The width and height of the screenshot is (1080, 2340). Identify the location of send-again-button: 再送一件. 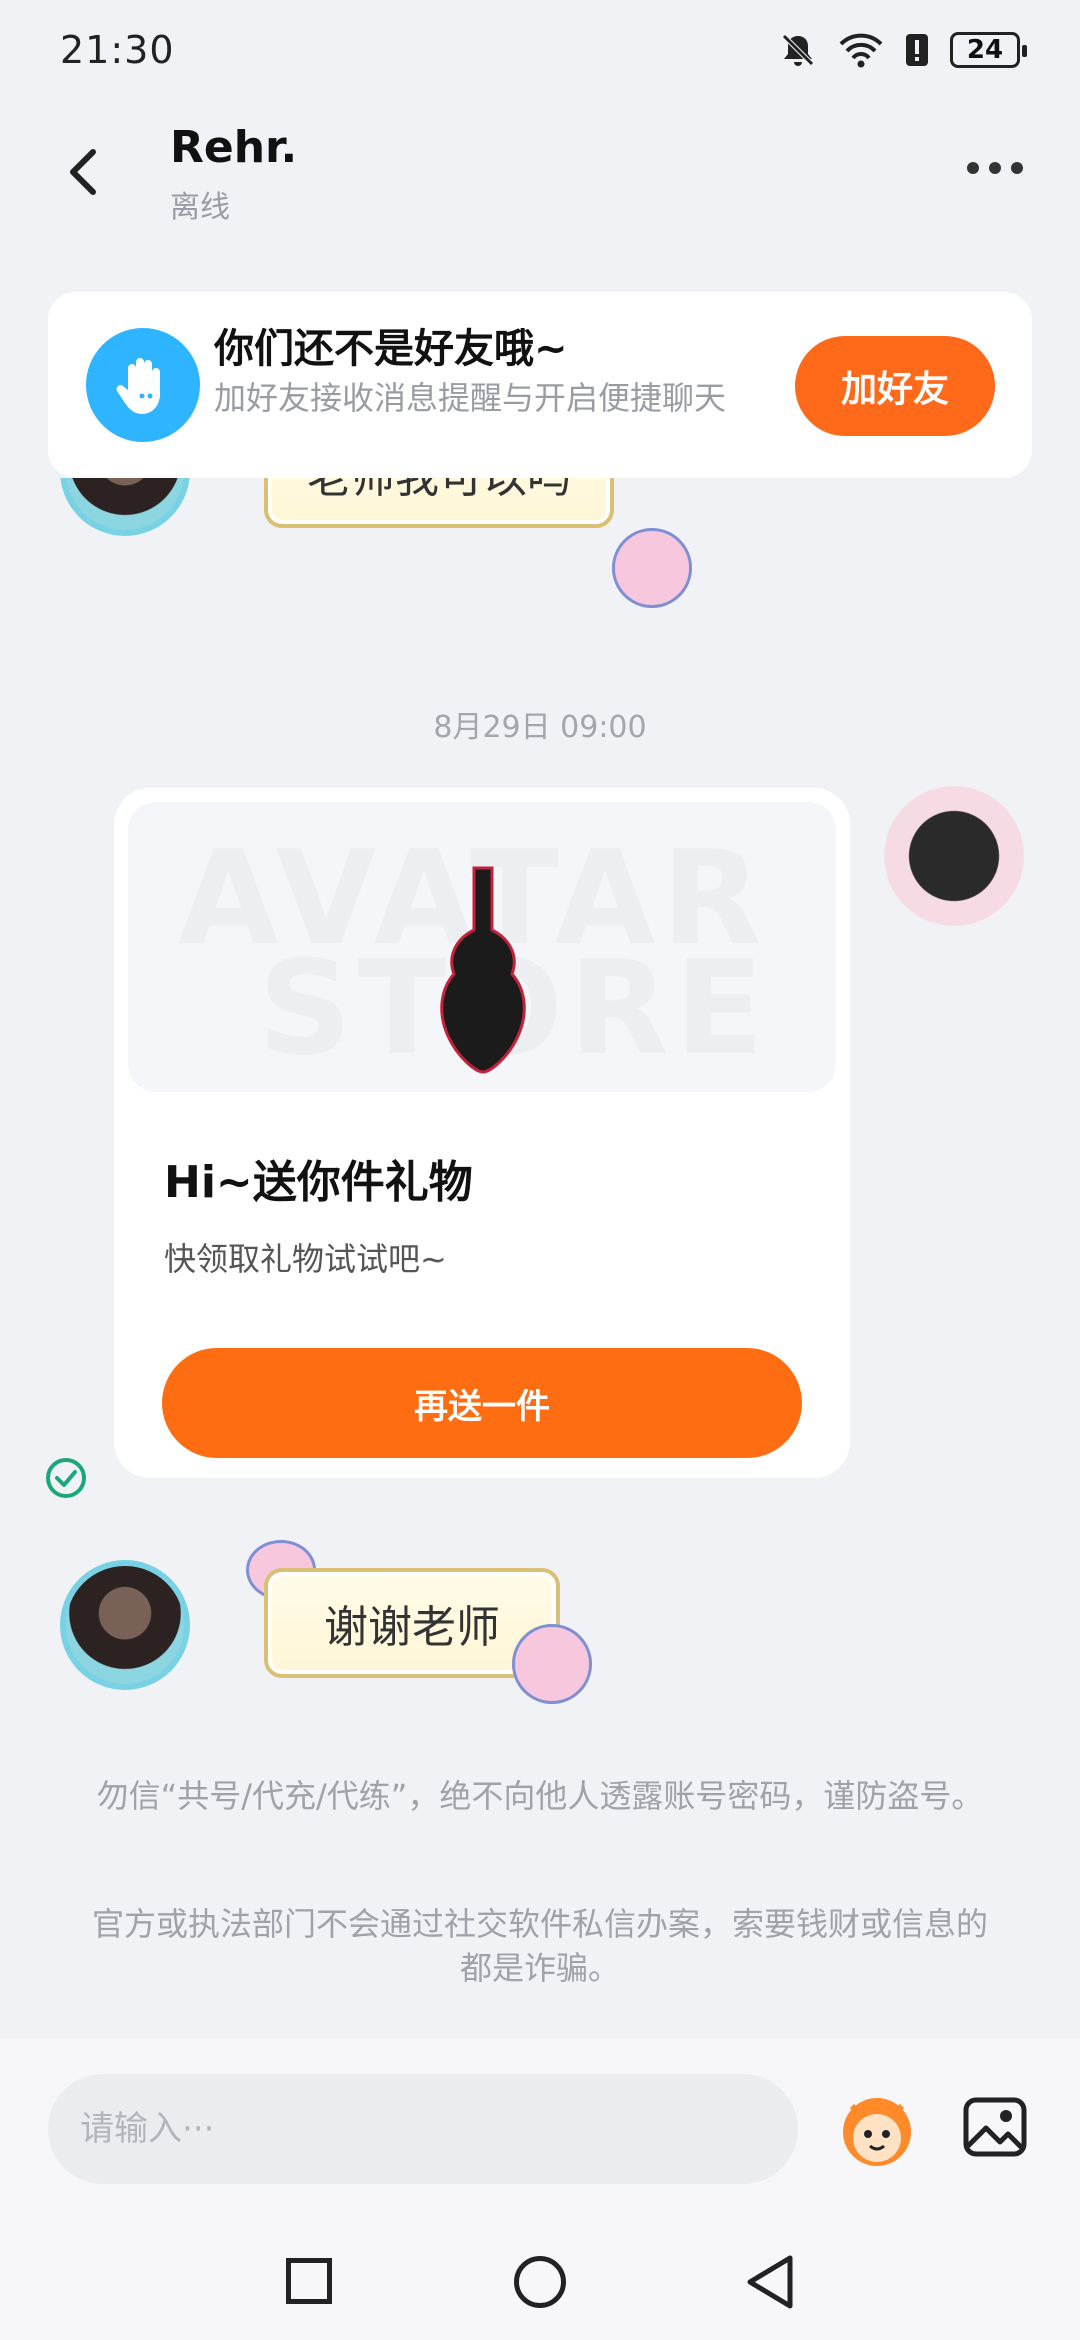
(482, 1403).